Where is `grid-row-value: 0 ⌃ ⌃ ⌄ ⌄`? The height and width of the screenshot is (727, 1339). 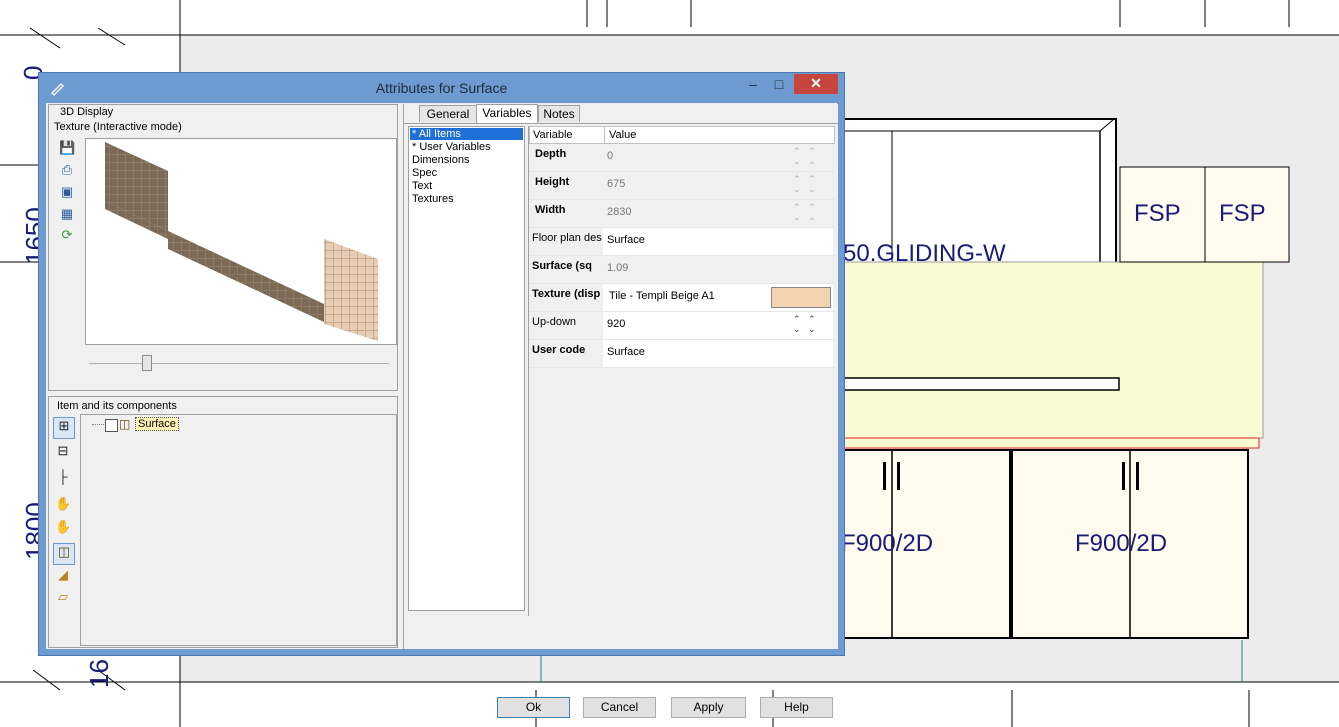 grid-row-value: 0 ⌃ ⌃ ⌄ ⌄ is located at coordinates (718, 157).